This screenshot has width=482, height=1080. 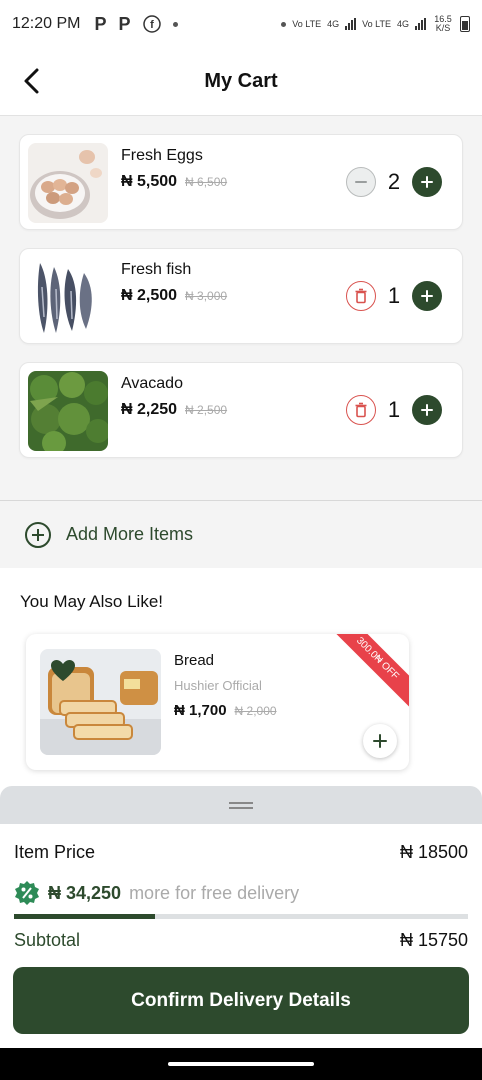 What do you see at coordinates (214, 892) in the screenshot?
I see `free-delivery-text: more for free delivery` at bounding box center [214, 892].